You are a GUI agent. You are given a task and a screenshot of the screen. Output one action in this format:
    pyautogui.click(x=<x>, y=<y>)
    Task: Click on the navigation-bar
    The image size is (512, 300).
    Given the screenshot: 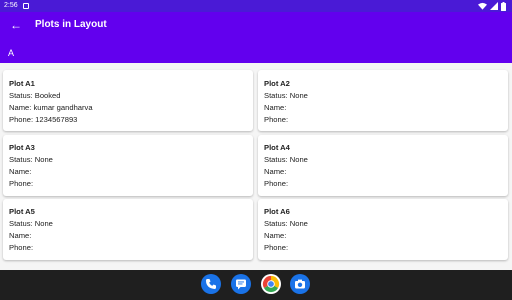 What is the action you would take?
    pyautogui.click(x=256, y=285)
    